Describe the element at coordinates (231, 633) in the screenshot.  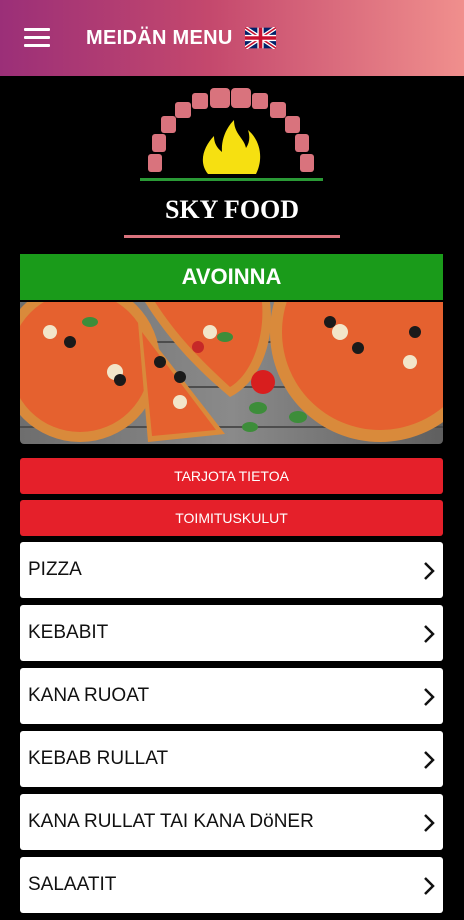
I see `category-item-kebabit: KEBABIT` at that location.